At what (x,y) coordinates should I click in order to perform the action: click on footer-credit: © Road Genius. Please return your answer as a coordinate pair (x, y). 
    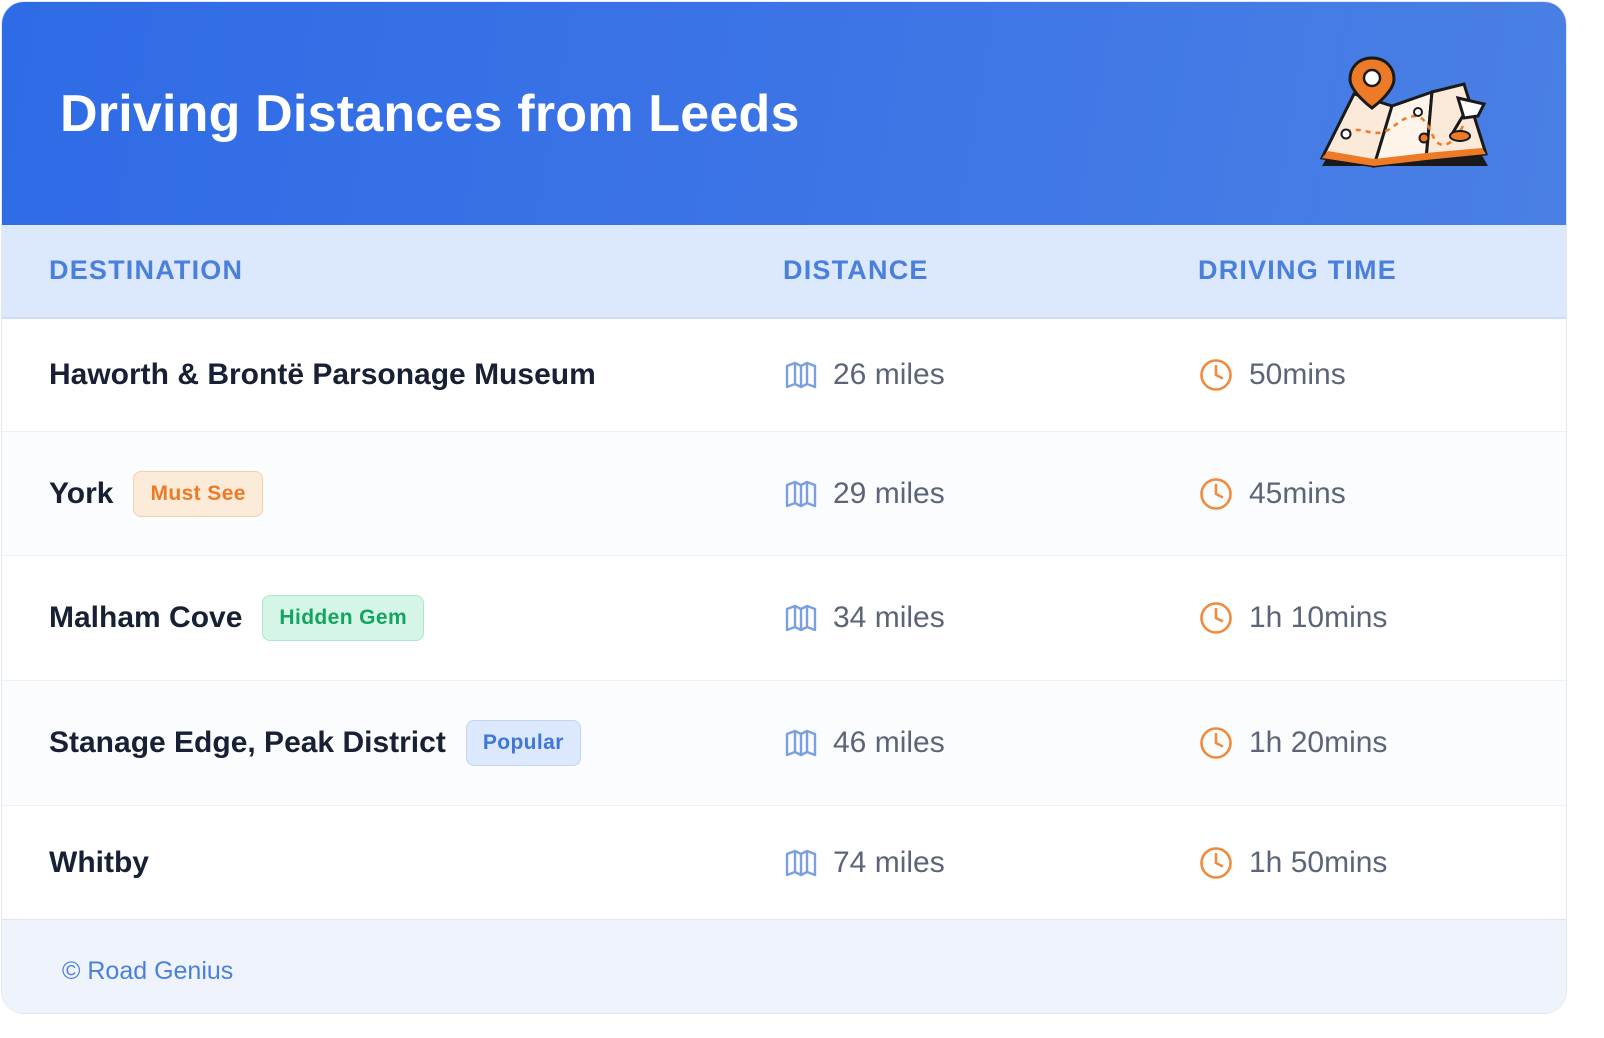
    Looking at the image, I should click on (147, 971).